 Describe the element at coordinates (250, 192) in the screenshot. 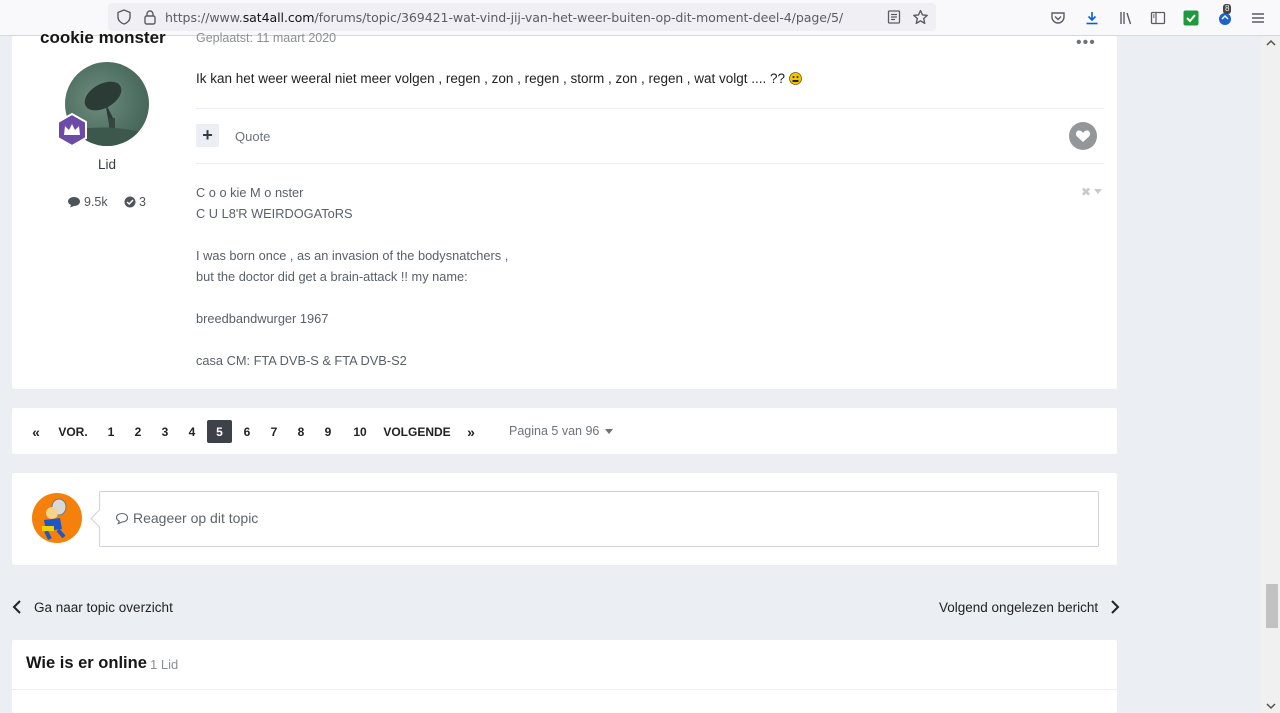

I see `signature-line: C o o kie M o nster` at that location.